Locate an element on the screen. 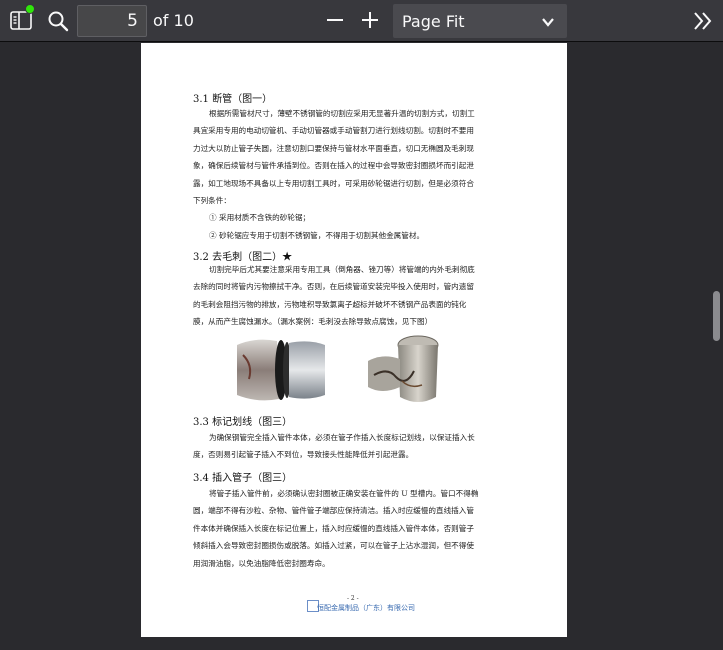 This screenshot has height=650, width=723. paragraph-line: 倾斜插入会导致密封圈损伤或脱落。如插入过紧，可以在管子上沾水湿润，但不得使 is located at coordinates (333, 546).